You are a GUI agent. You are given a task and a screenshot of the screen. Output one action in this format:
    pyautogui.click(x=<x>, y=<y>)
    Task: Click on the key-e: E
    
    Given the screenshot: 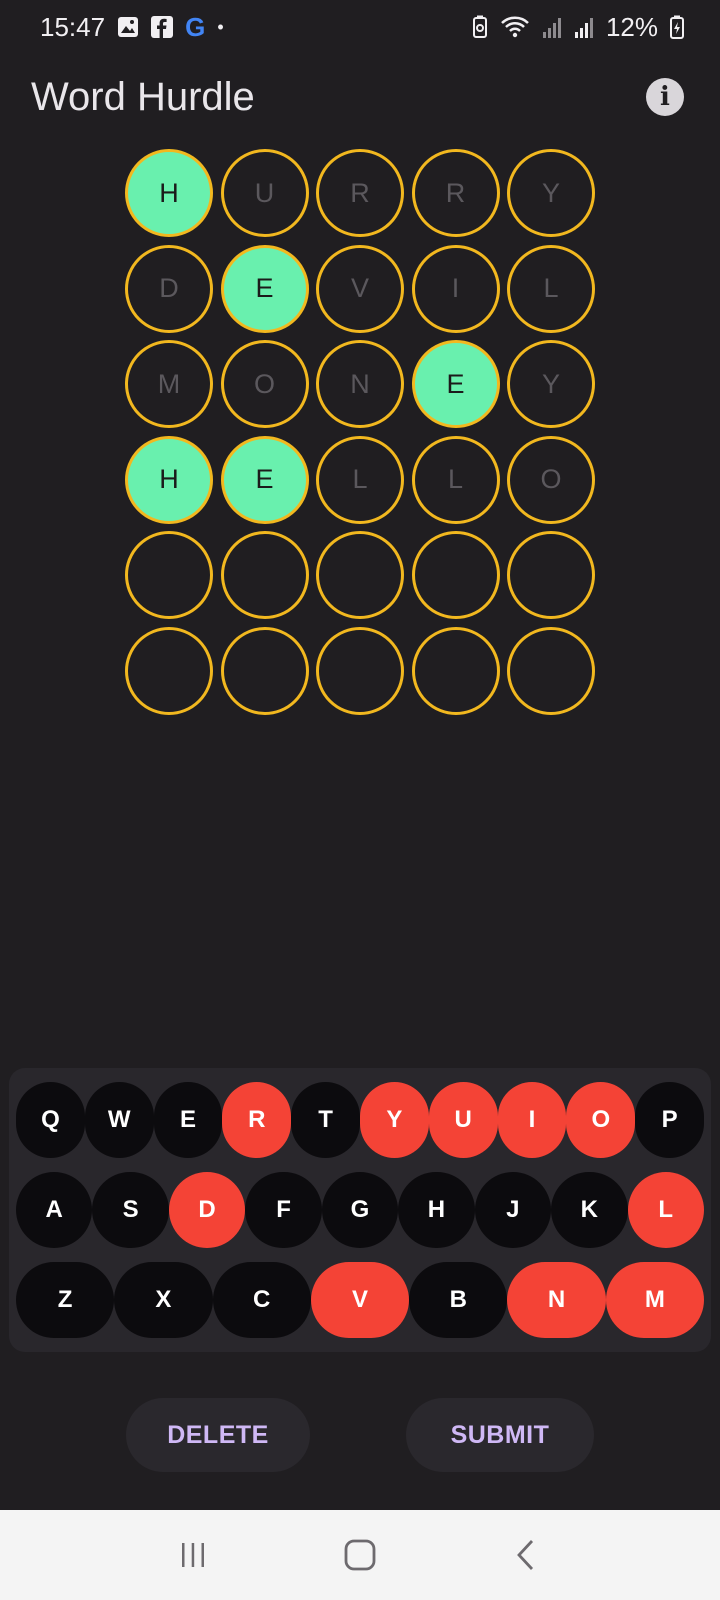 What is the action you would take?
    pyautogui.click(x=188, y=1120)
    